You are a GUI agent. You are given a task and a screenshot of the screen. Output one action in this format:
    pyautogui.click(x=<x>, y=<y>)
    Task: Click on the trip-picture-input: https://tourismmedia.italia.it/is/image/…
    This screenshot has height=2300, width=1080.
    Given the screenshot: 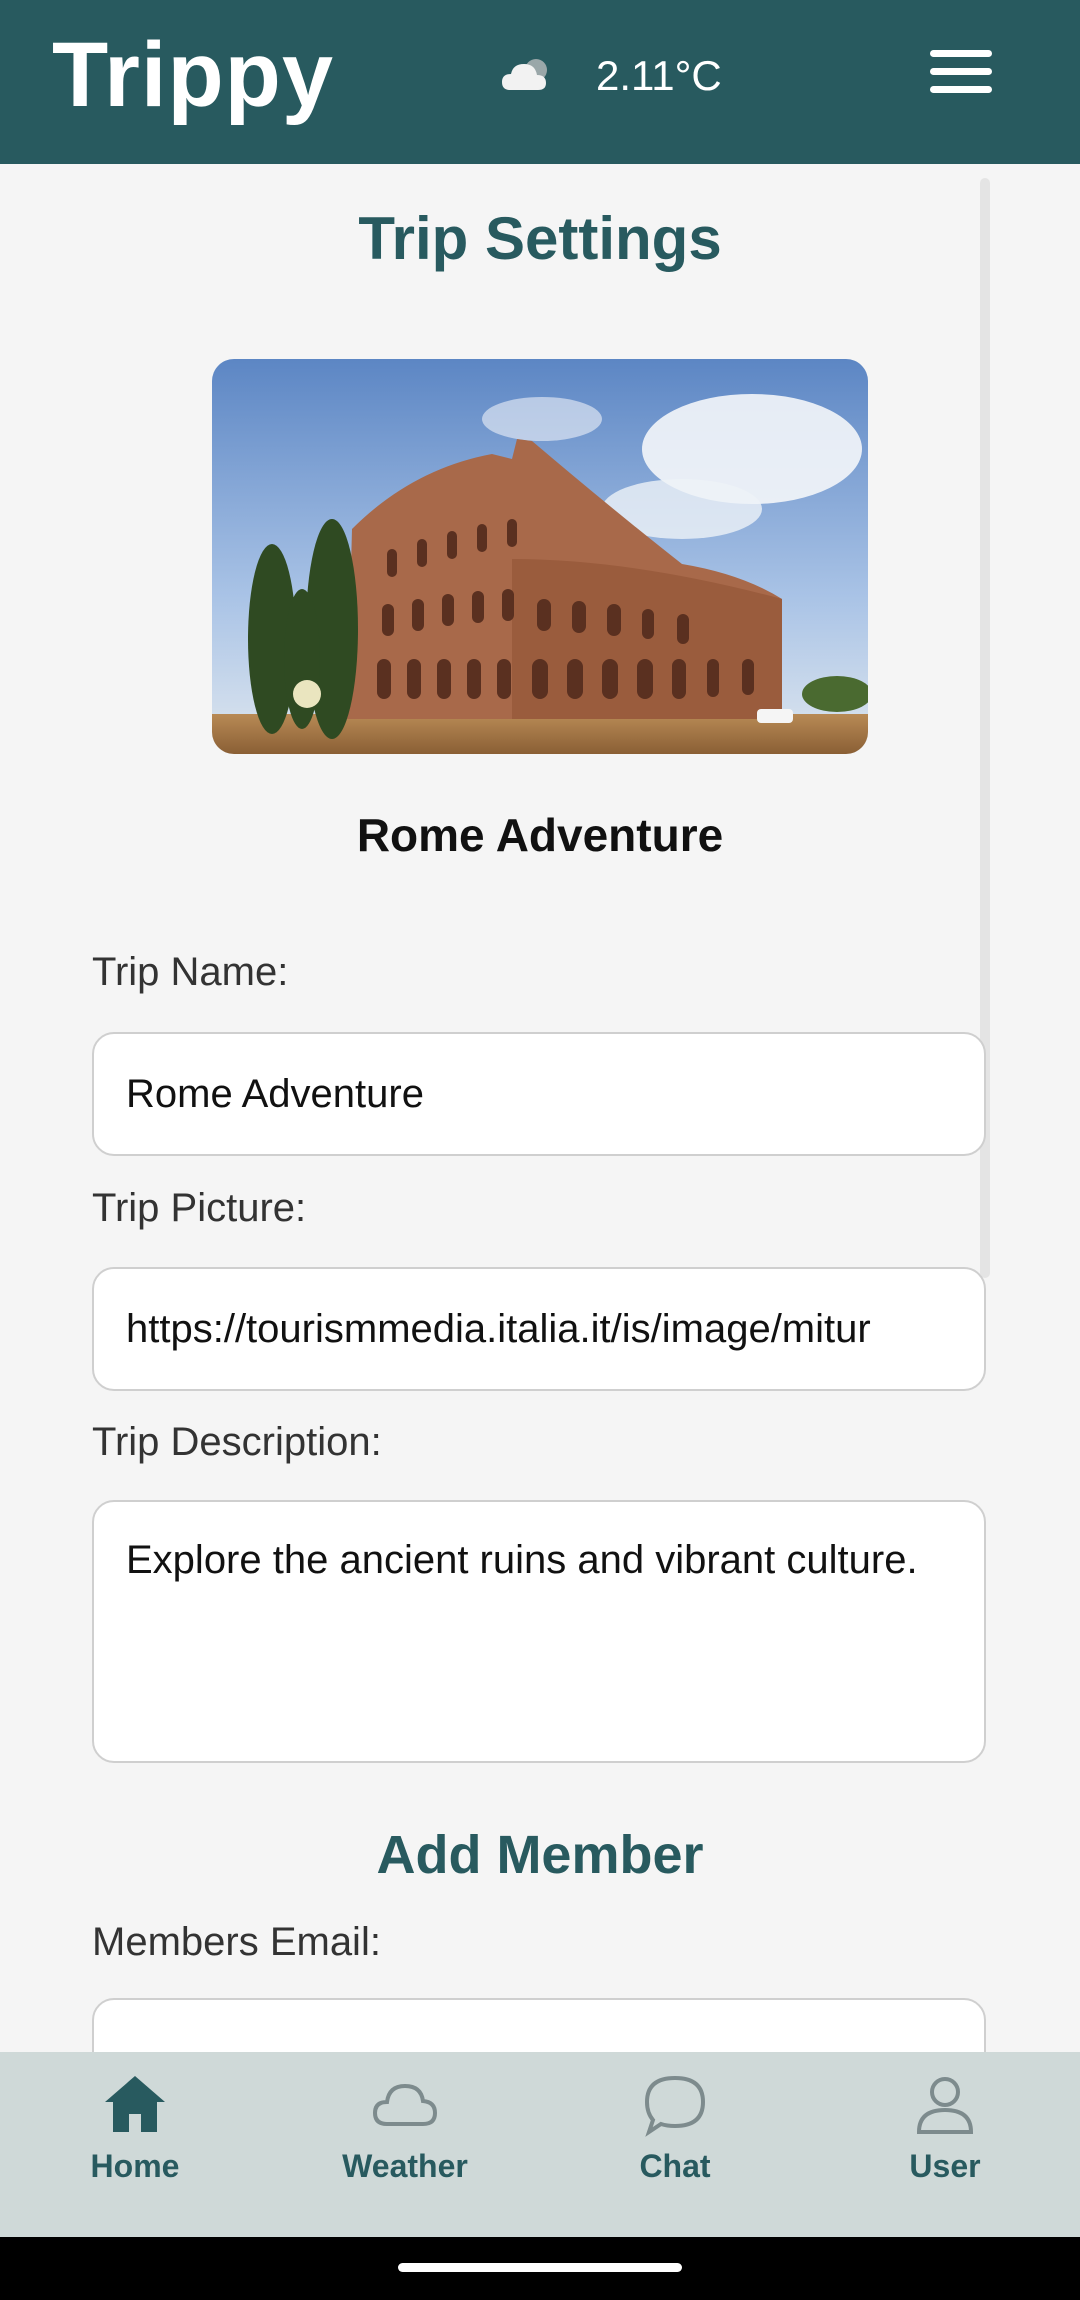 What is the action you would take?
    pyautogui.click(x=539, y=1329)
    